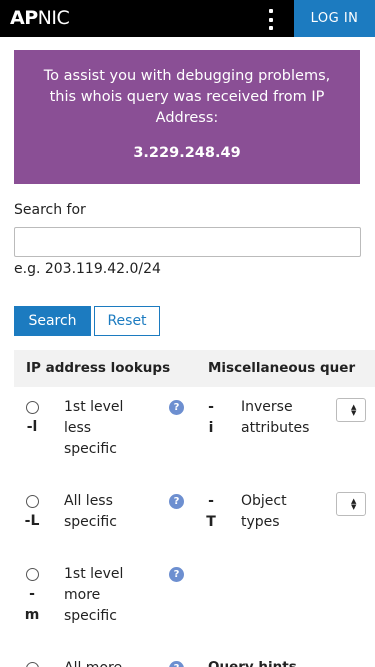 This screenshot has width=375, height=667. I want to click on option-label-line: less, so click(78, 428).